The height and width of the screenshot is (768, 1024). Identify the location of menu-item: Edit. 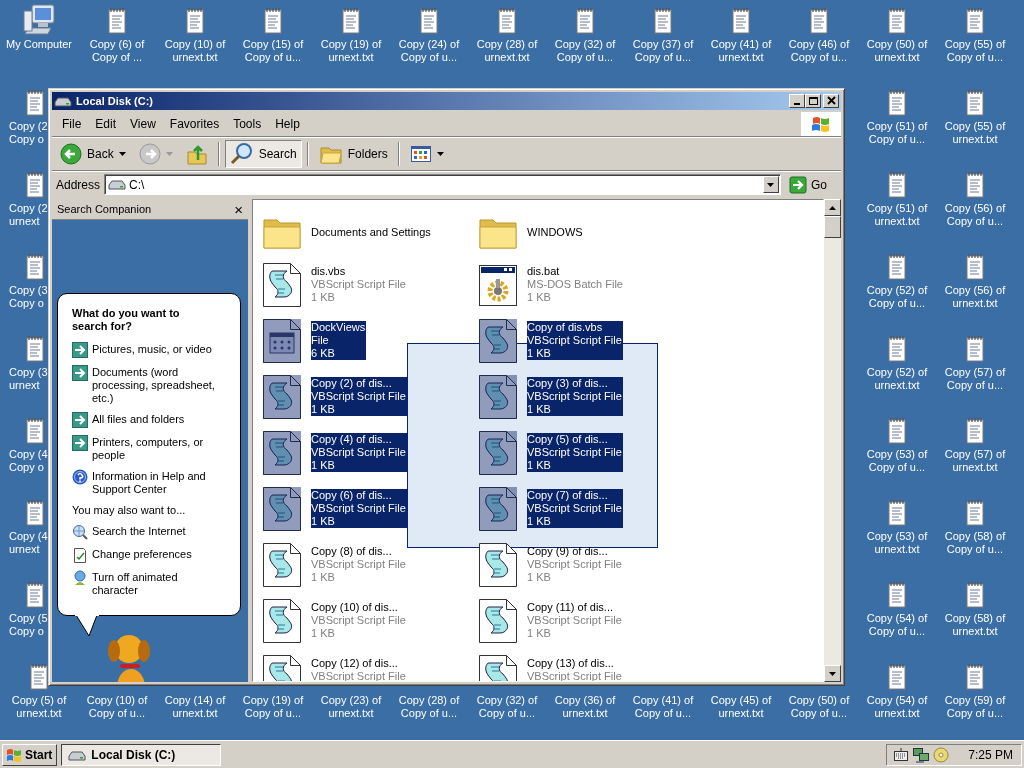
(106, 124).